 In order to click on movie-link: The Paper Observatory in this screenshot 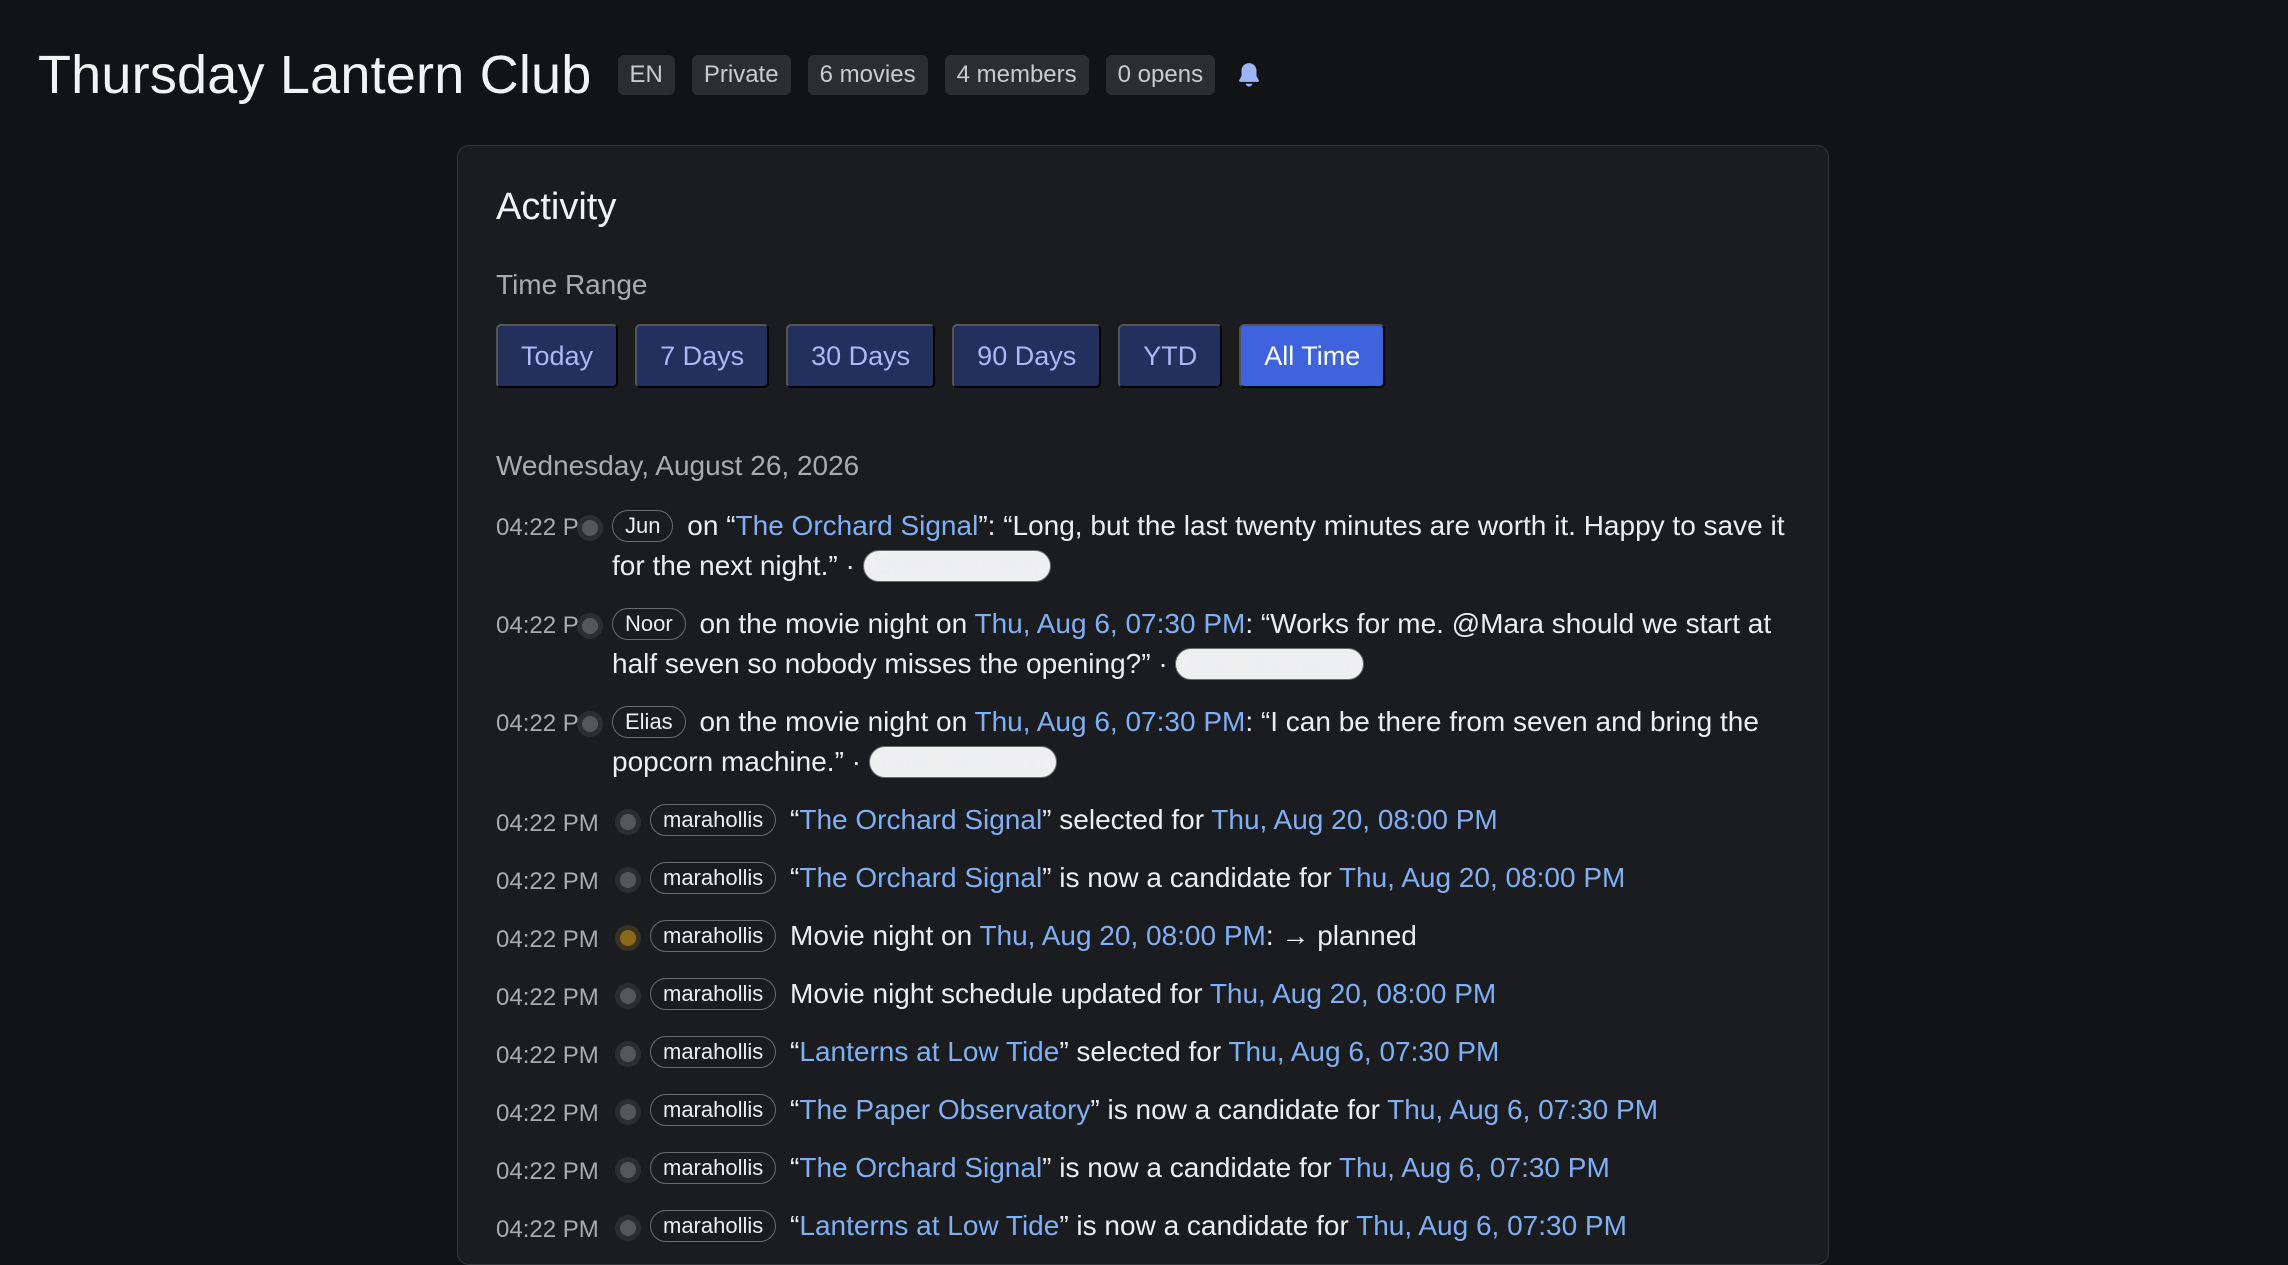, I will do `click(944, 1109)`.